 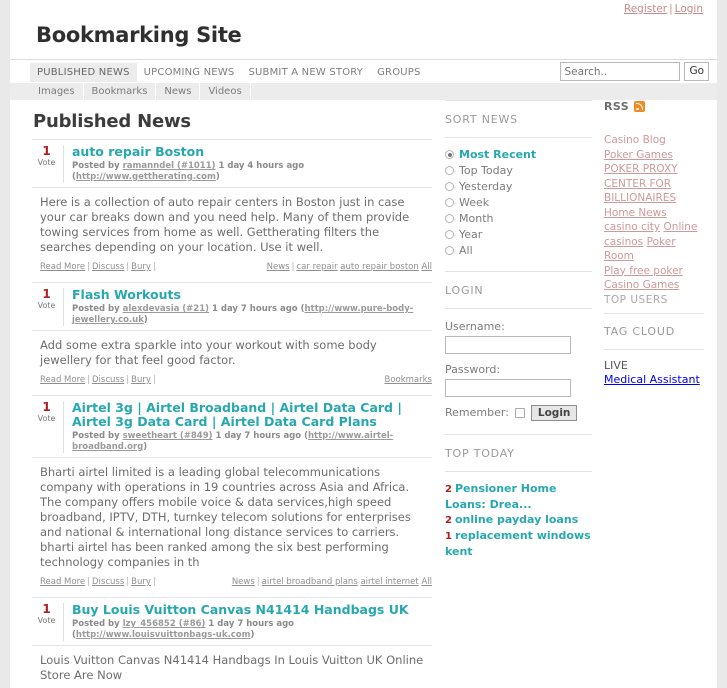 What do you see at coordinates (189, 72) in the screenshot?
I see `nav-item-upcoming-news: UPCOMING NEWS` at bounding box center [189, 72].